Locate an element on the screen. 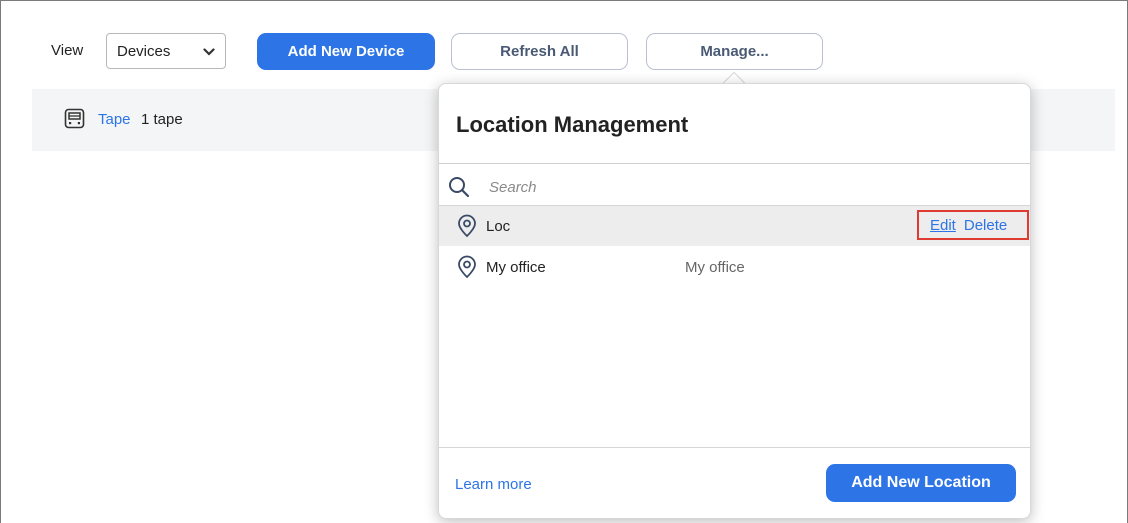 The width and height of the screenshot is (1128, 523). location-name: My office is located at coordinates (516, 267).